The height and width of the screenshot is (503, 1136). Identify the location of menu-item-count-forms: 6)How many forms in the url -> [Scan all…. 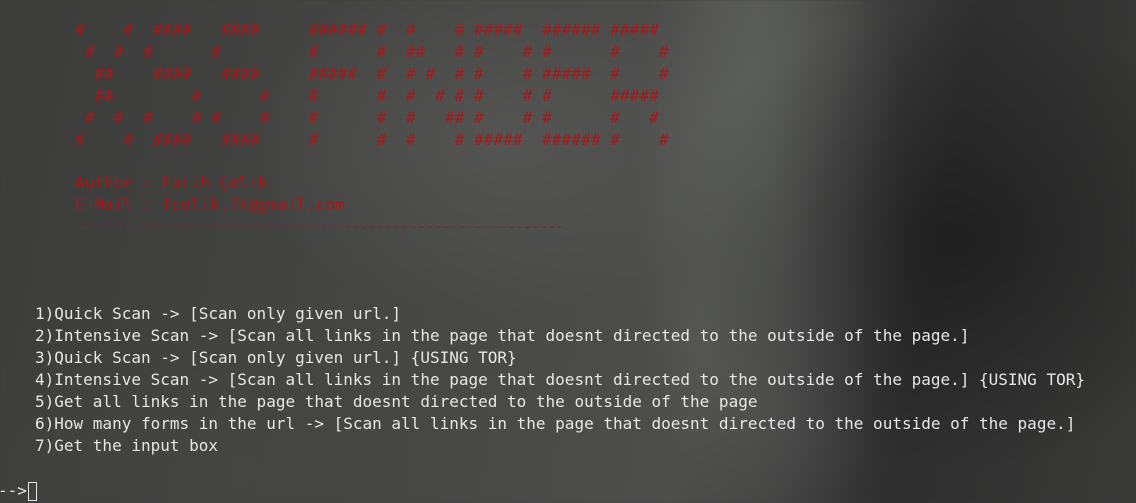
(555, 423).